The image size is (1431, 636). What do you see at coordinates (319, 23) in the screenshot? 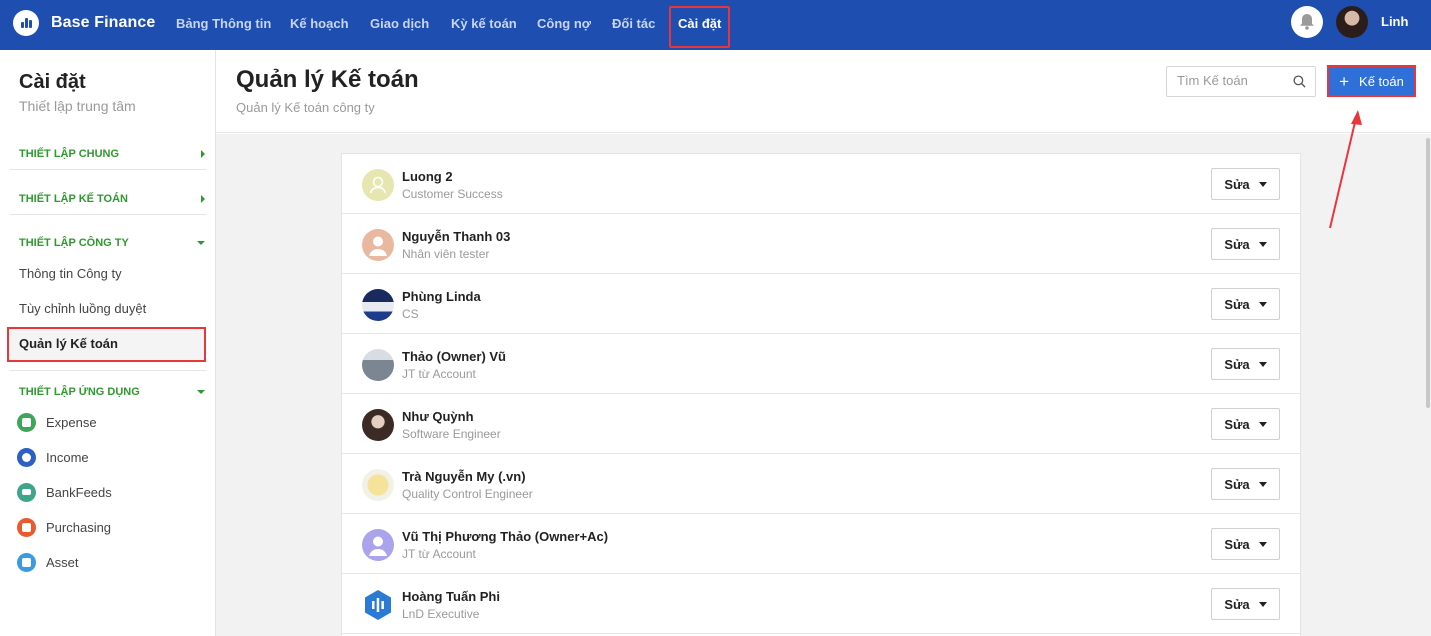
I see `nav-planning: Kế hoạch` at bounding box center [319, 23].